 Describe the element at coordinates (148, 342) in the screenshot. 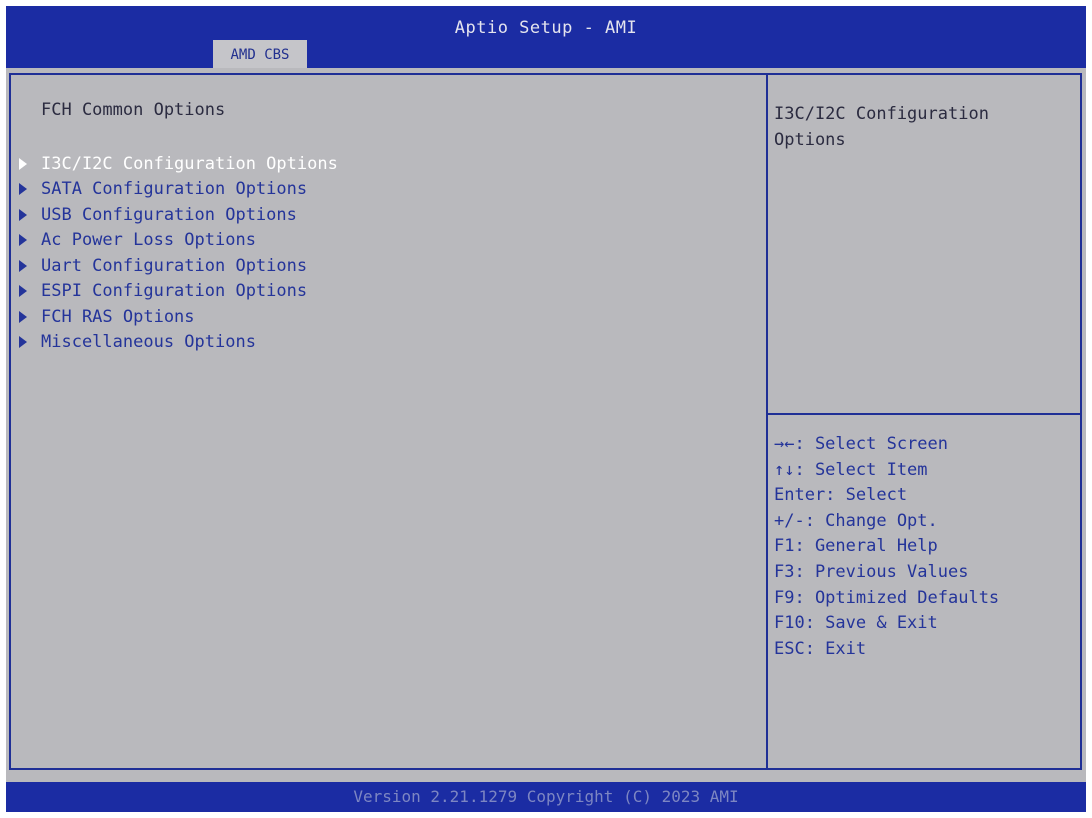

I see `menu-item-label: Miscellaneous Options` at that location.